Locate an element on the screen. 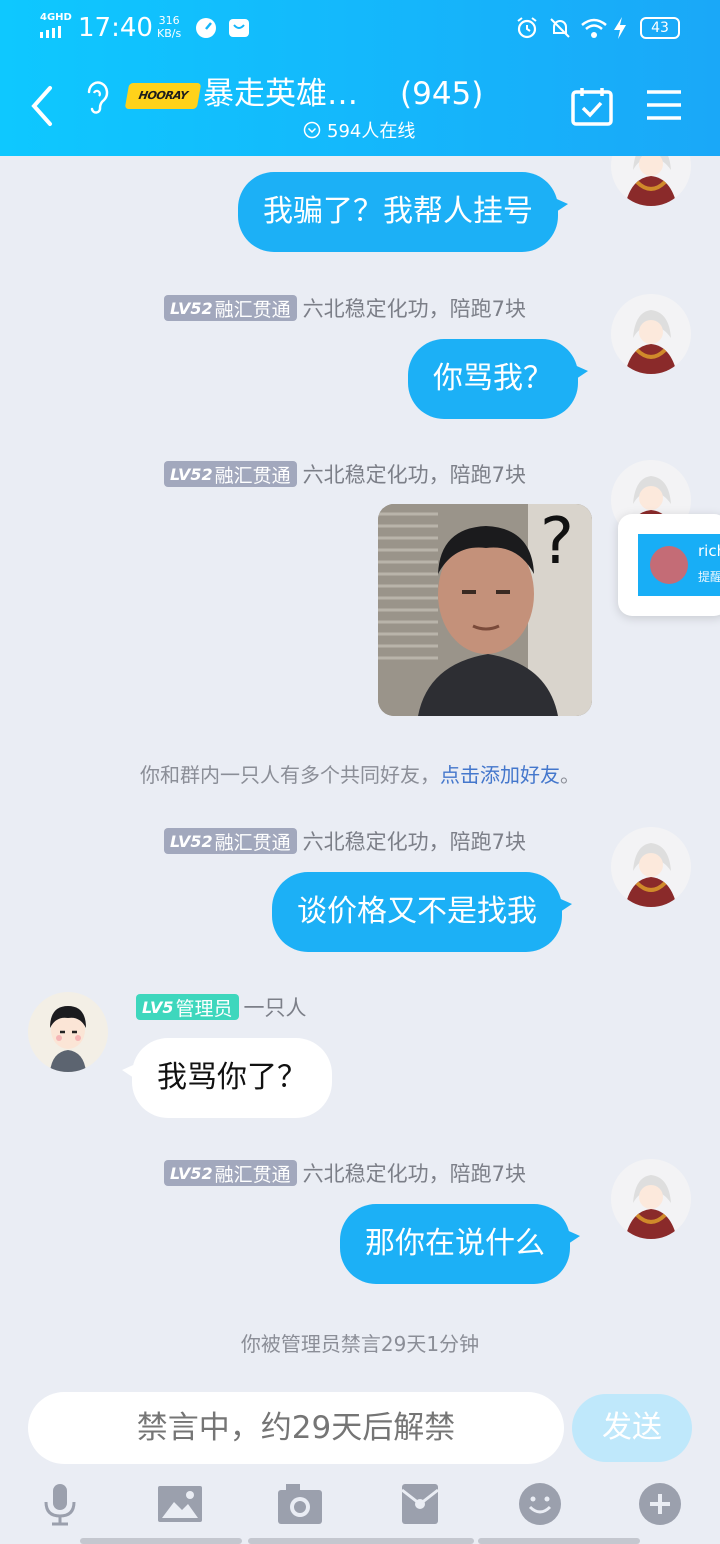 The height and width of the screenshot is (1544, 720). speedometer-icon is located at coordinates (206, 28).